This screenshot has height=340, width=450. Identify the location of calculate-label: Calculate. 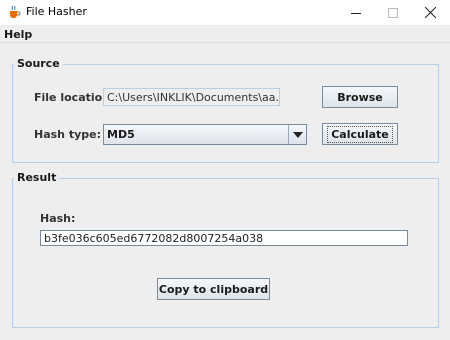
(360, 134).